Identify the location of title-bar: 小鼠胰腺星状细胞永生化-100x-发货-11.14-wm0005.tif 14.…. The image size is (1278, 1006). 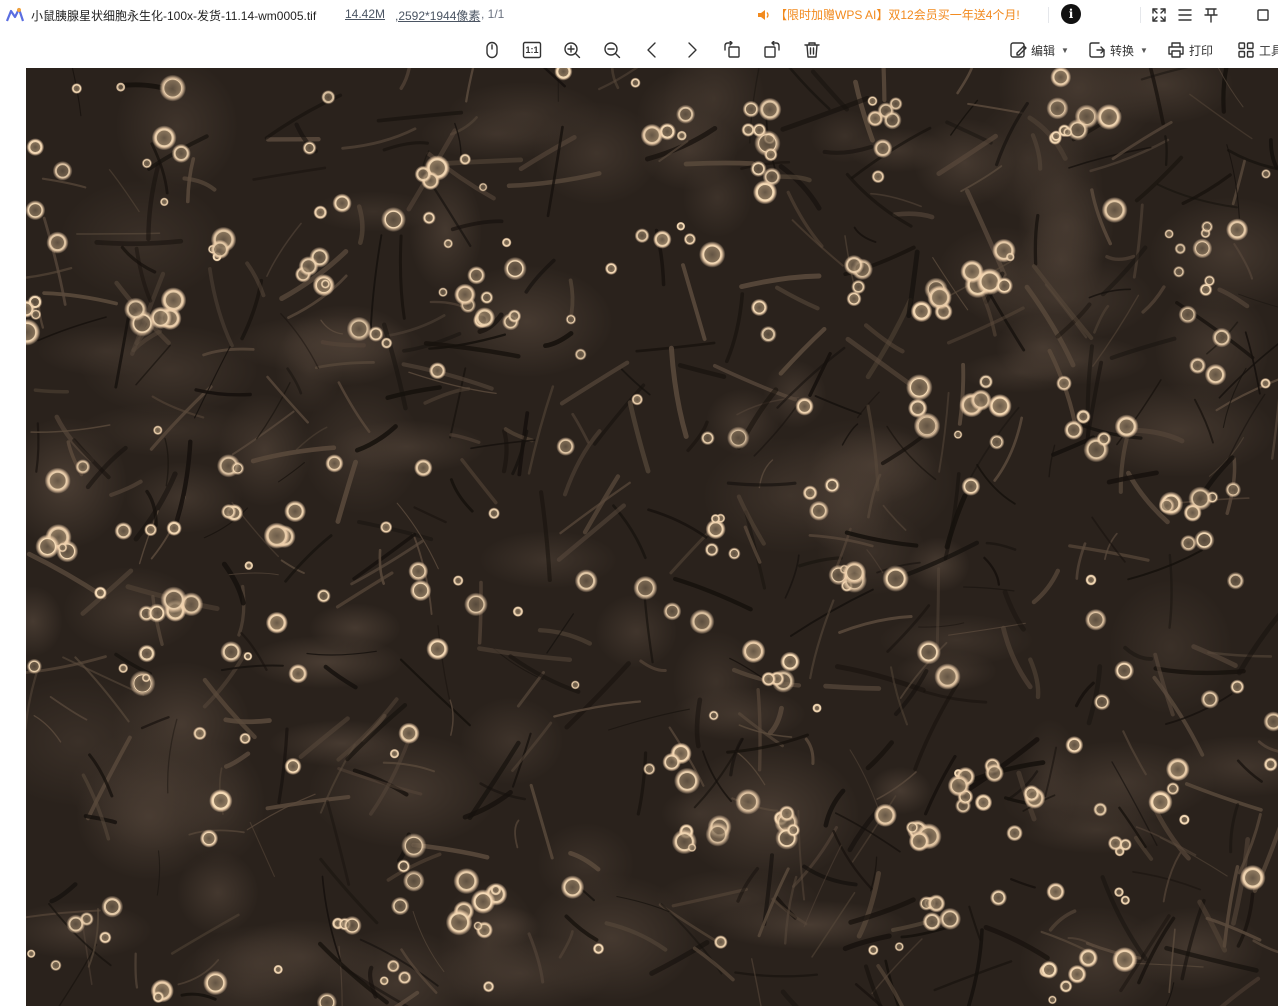
(639, 15).